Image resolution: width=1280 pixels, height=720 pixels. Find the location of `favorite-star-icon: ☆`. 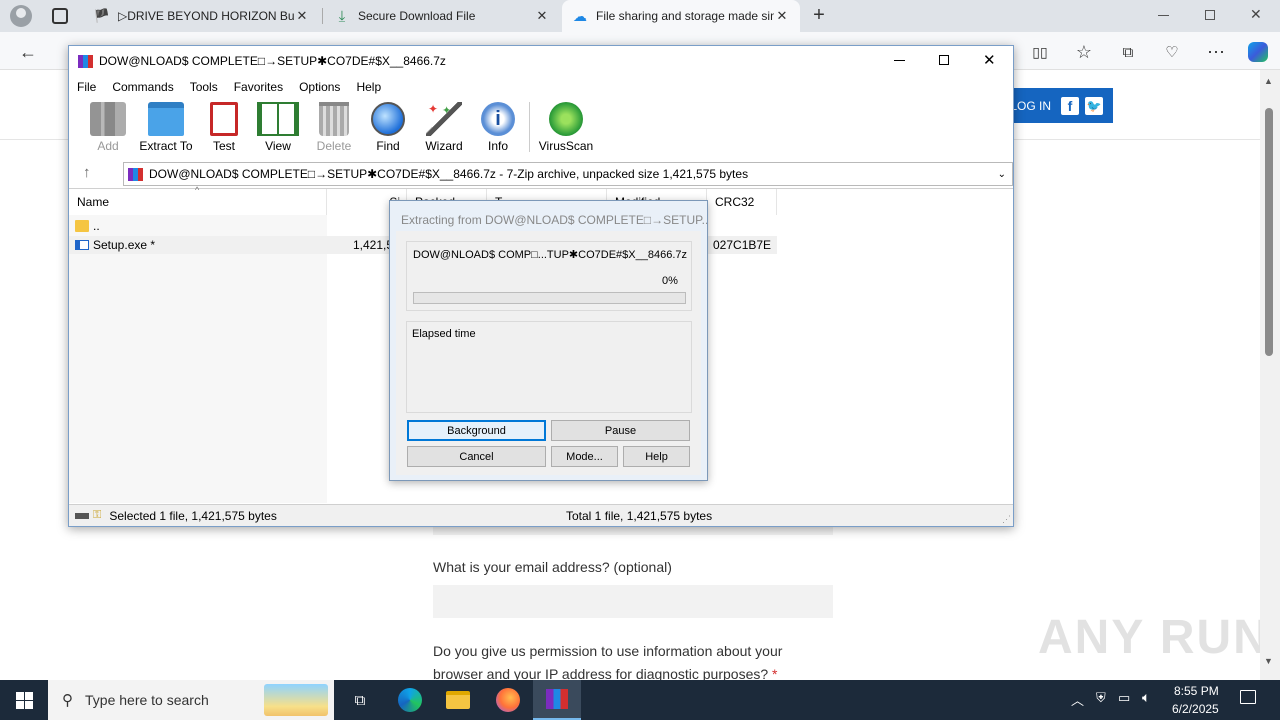

favorite-star-icon: ☆ is located at coordinates (1084, 52).